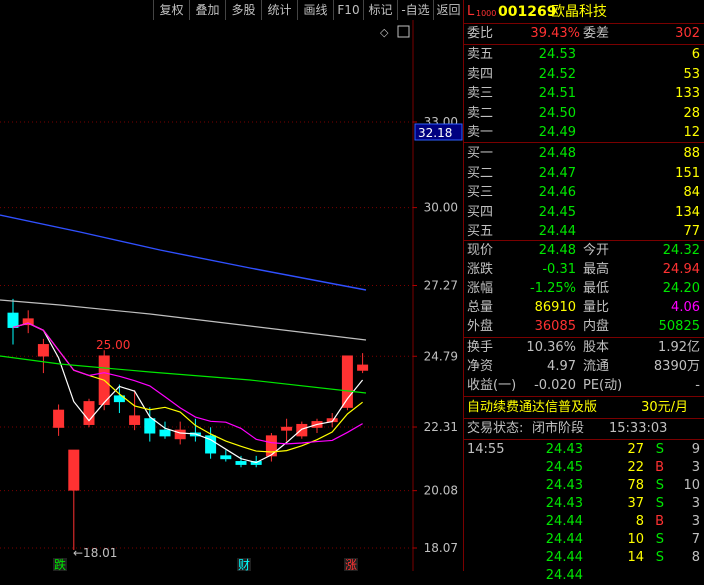  I want to click on stat-row: 总量 86910 量比 4.06, so click(583, 308).